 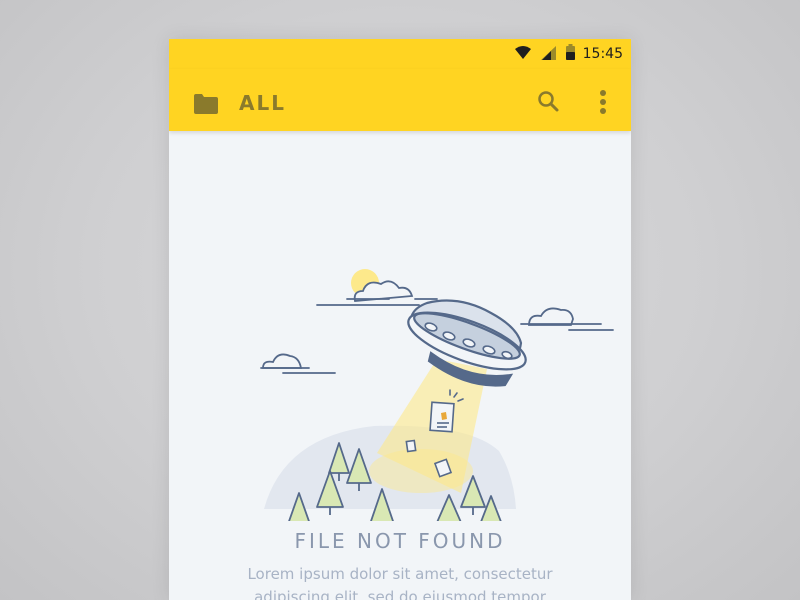 What do you see at coordinates (400, 100) in the screenshot?
I see `app-bar: ALL` at bounding box center [400, 100].